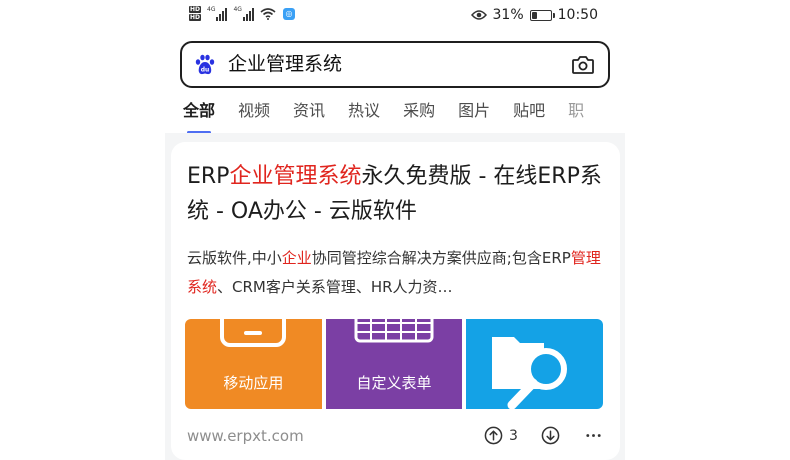  I want to click on image-label: 自定义表单, so click(394, 383).